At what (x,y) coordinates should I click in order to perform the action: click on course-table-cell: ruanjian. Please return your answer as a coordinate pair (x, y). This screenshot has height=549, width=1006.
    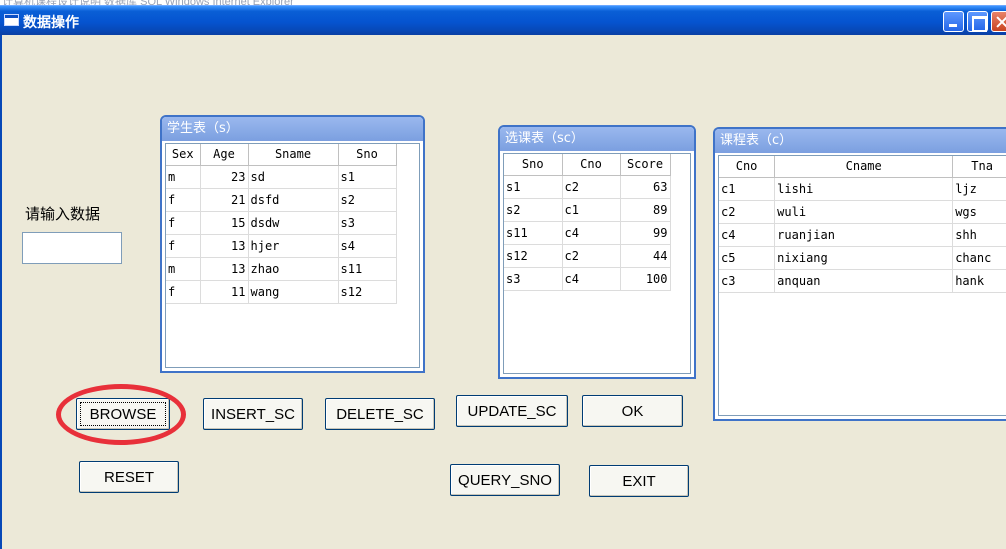
    Looking at the image, I should click on (864, 235).